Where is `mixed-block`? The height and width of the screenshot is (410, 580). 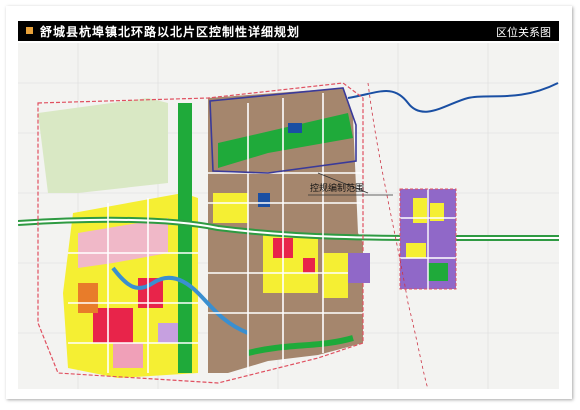
mixed-block is located at coordinates (128, 355).